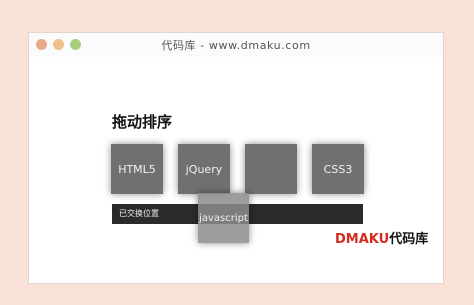 The image size is (474, 305). Describe the element at coordinates (142, 122) in the screenshot. I see `page-heading: 拖动排序` at that location.